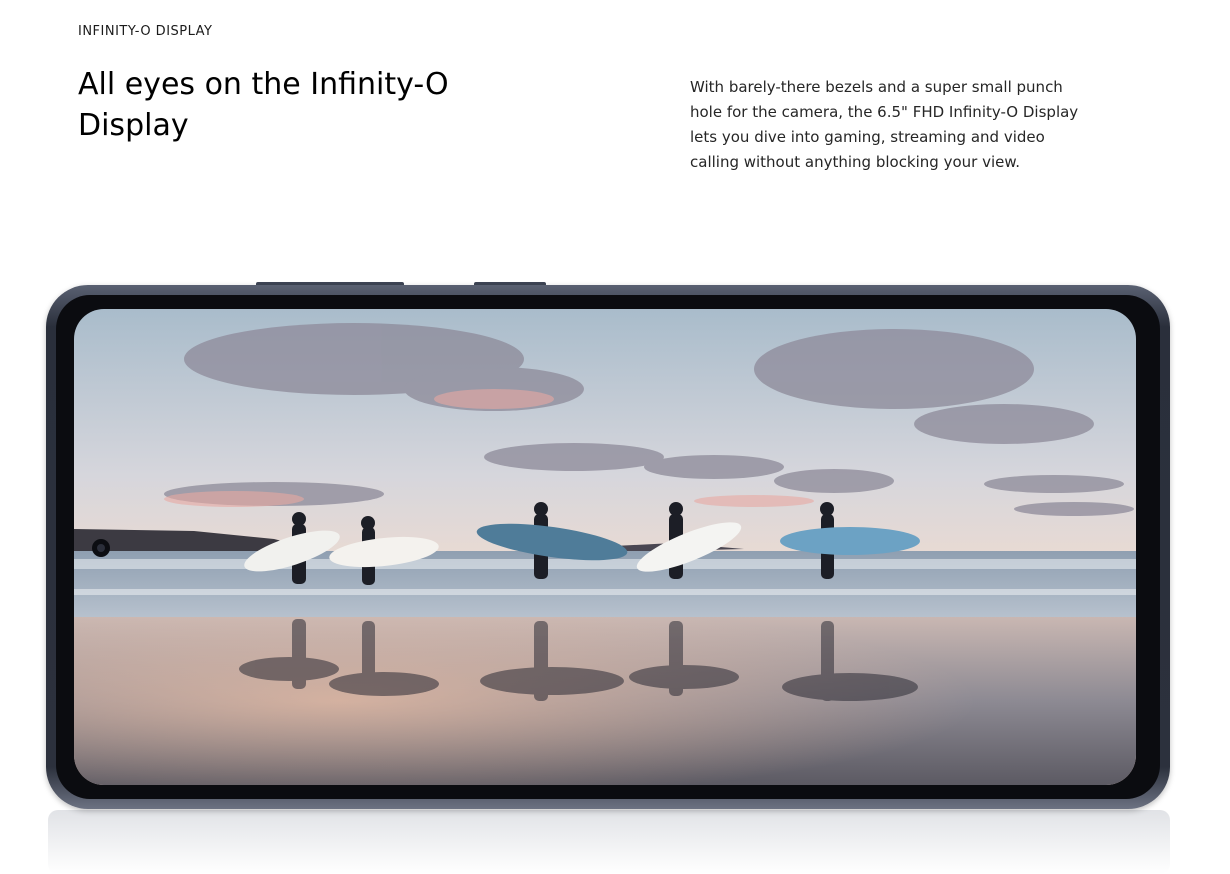  I want to click on section-headline: All eyes on the Infinity-O Display, so click(263, 105).